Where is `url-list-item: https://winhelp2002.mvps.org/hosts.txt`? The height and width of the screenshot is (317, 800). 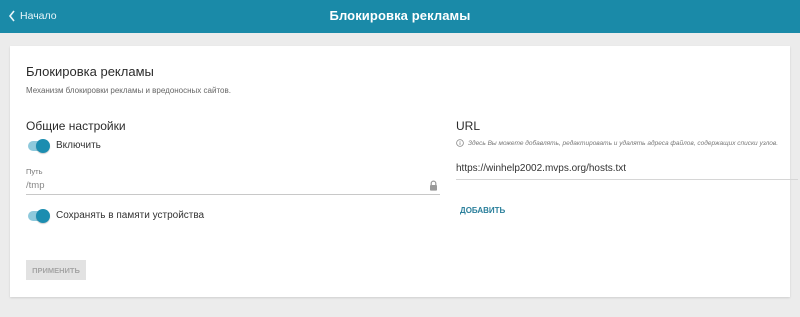 url-list-item: https://winhelp2002.mvps.org/hosts.txt is located at coordinates (627, 169).